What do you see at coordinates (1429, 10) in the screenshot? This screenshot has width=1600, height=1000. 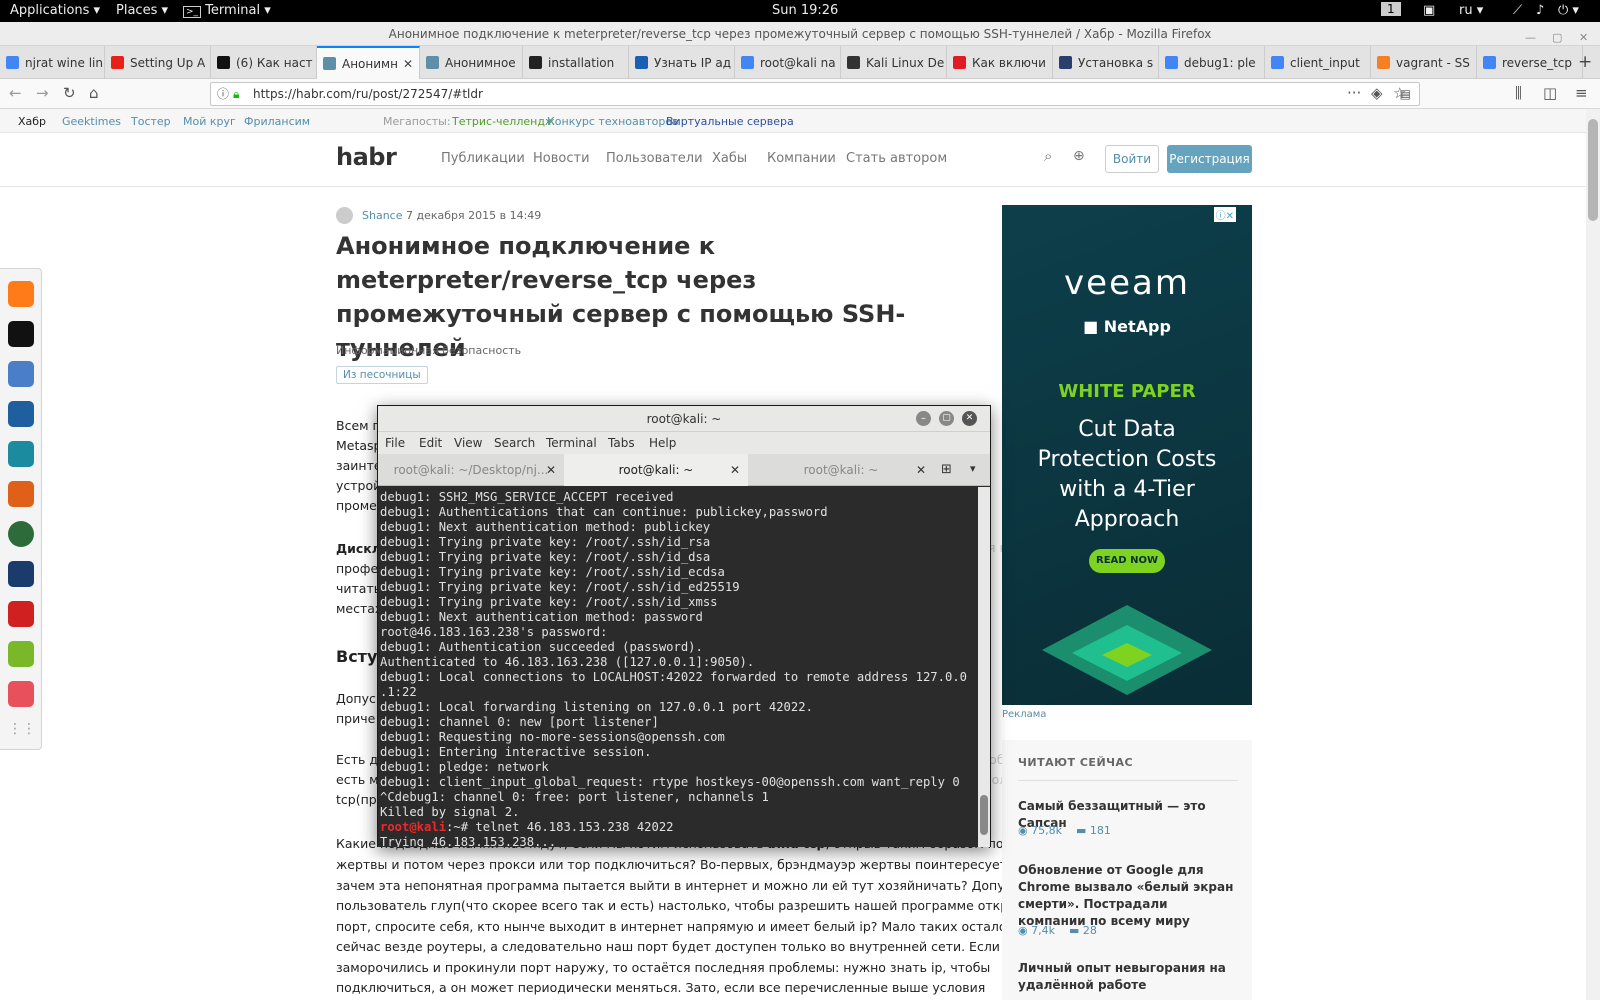 I see `video-icon: ▣` at bounding box center [1429, 10].